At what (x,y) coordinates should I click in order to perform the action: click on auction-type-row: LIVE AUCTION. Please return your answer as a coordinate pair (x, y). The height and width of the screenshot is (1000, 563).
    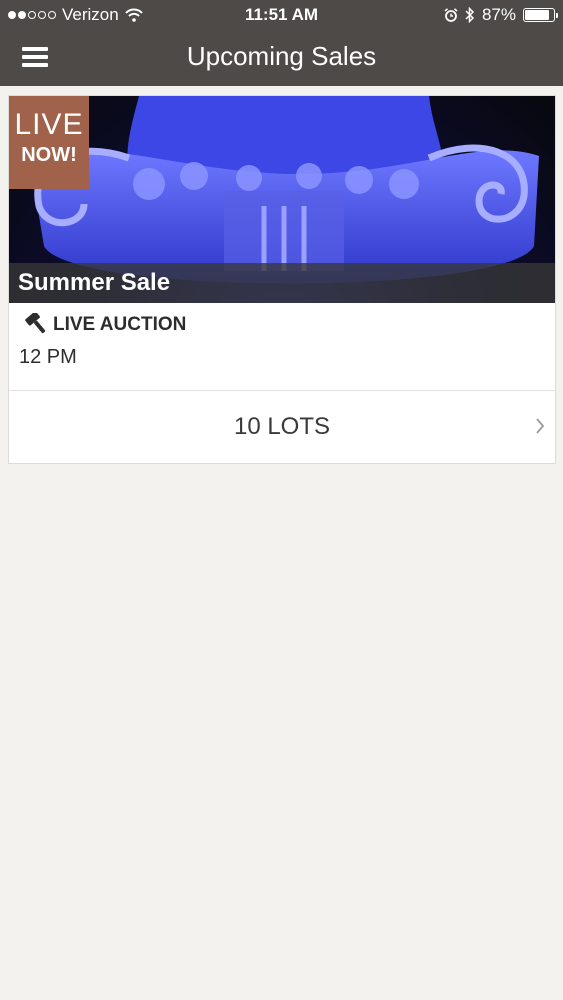
    Looking at the image, I should click on (104, 325).